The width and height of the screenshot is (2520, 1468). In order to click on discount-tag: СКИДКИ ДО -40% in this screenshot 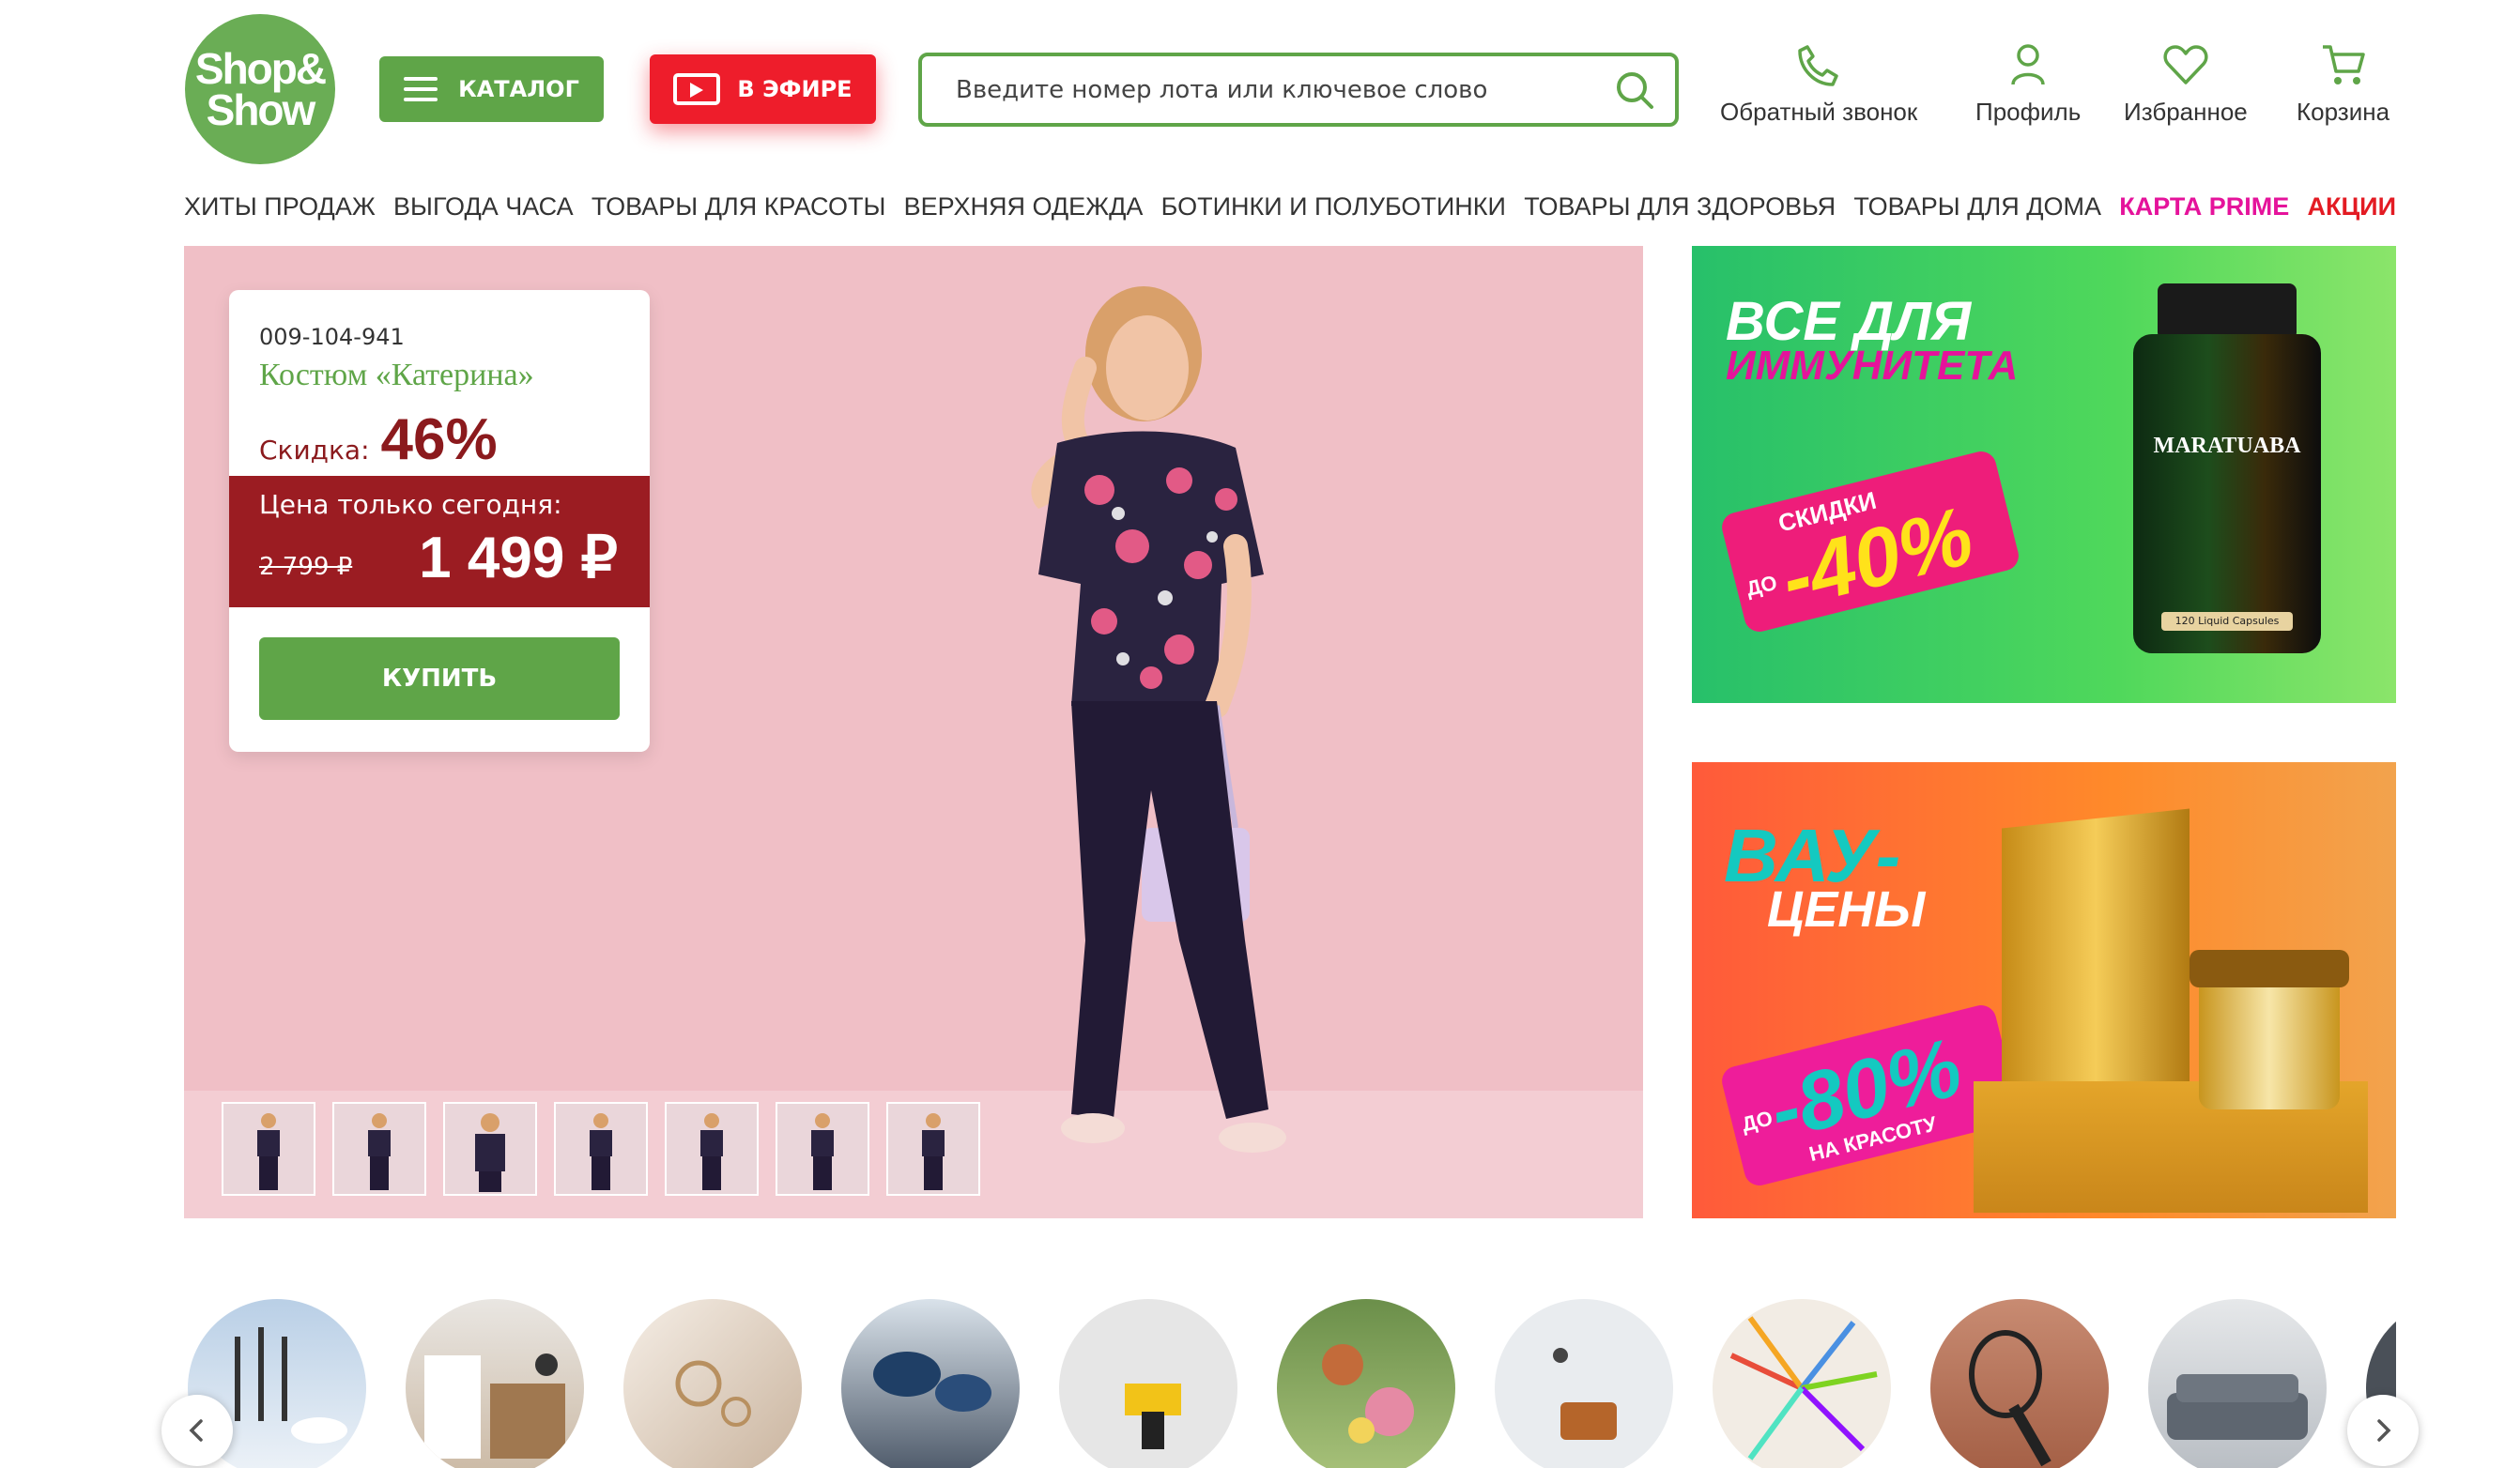, I will do `click(1870, 542)`.